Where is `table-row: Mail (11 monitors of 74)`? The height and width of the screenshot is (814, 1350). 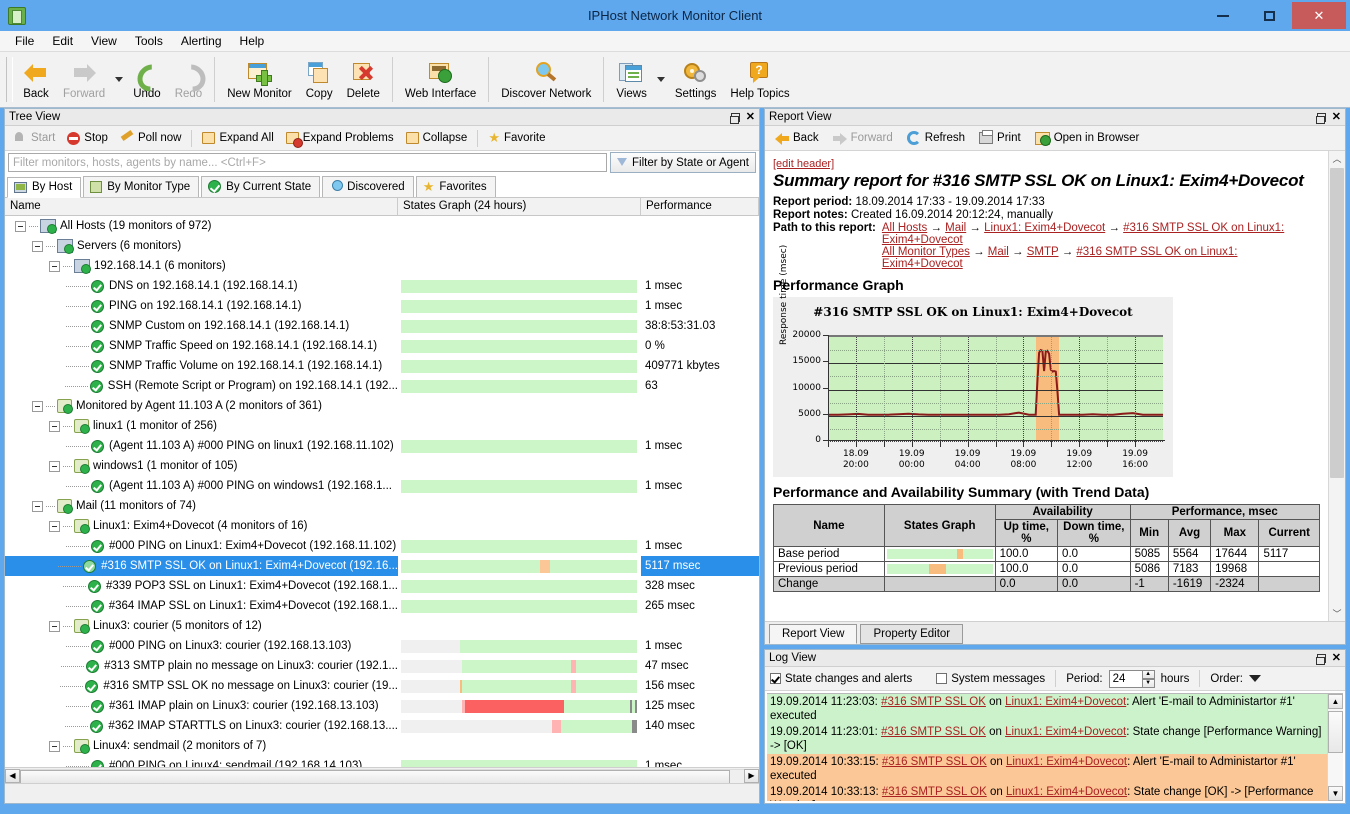 table-row: Mail (11 monitors of 74) is located at coordinates (382, 506).